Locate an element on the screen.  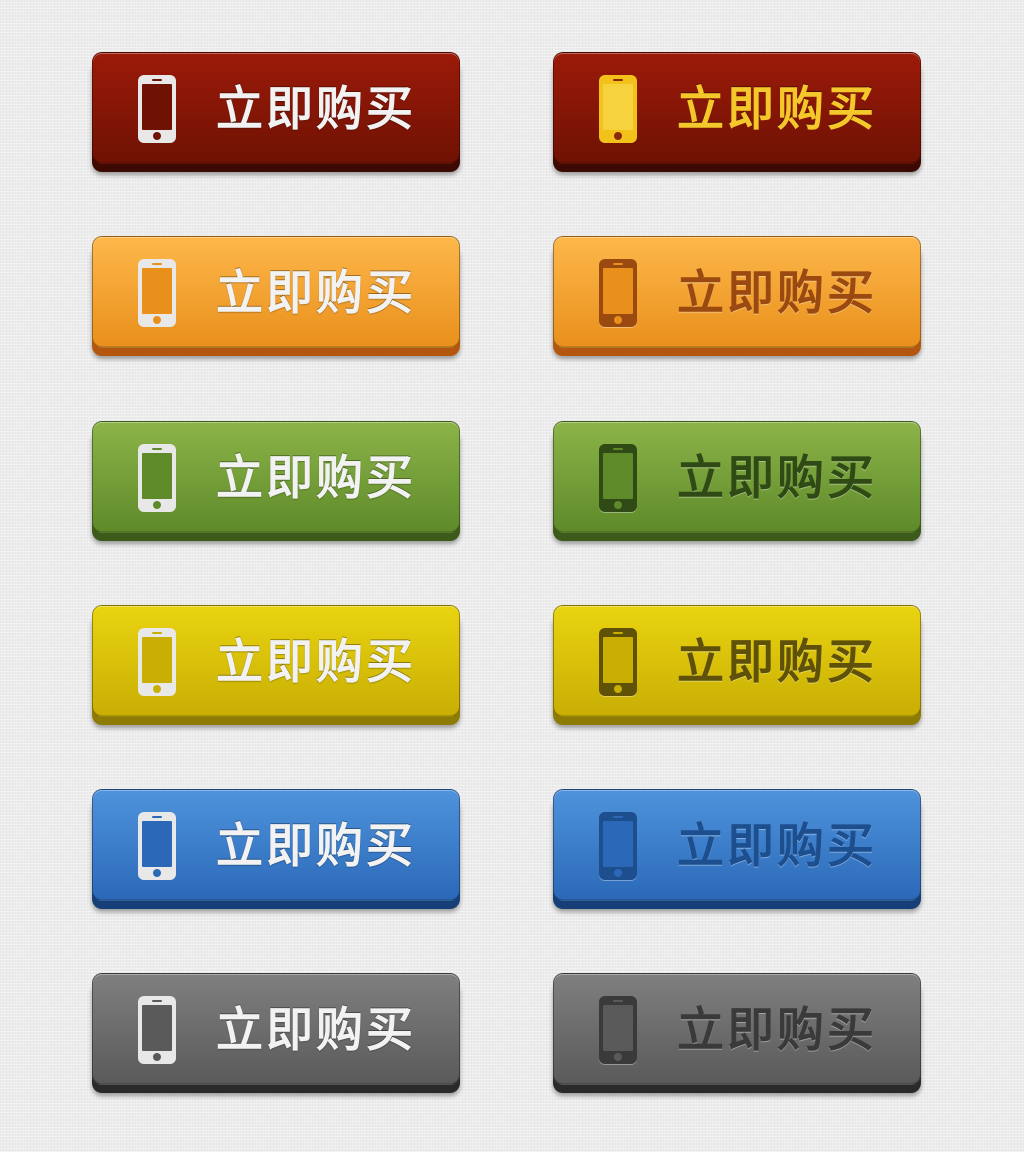
buy-now-button-orange-light: 立即购买 is located at coordinates (276, 296).